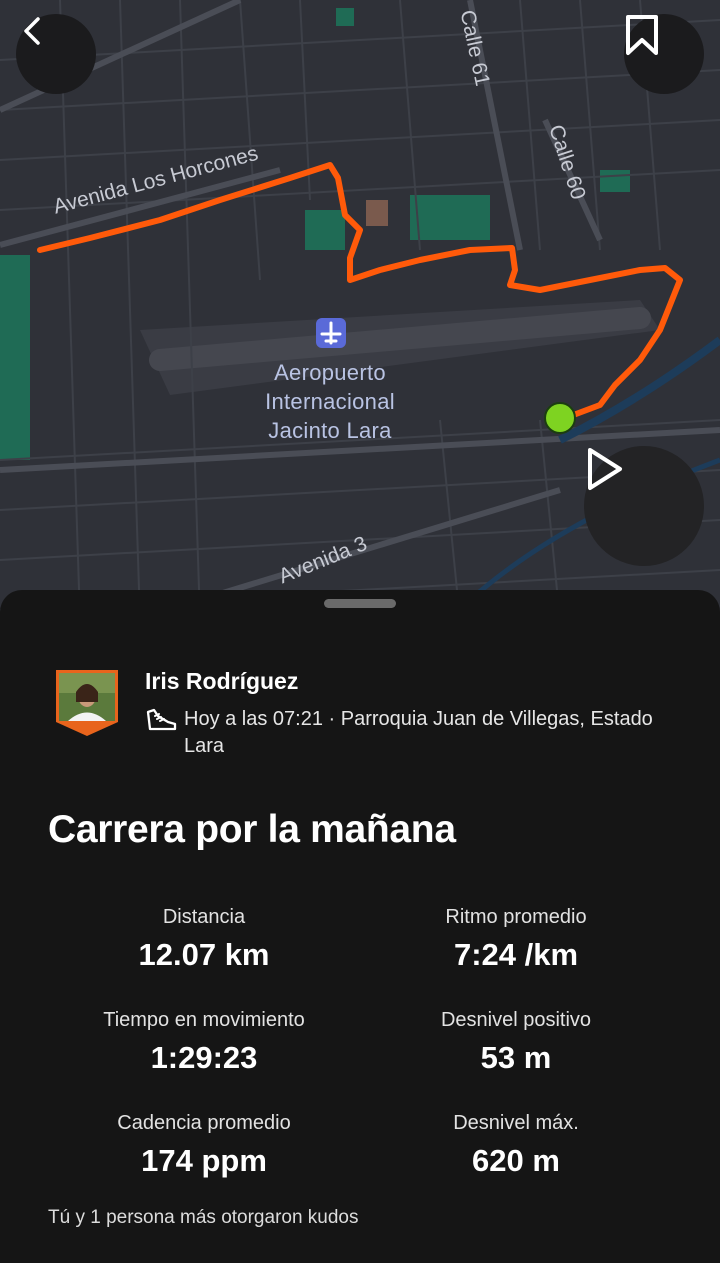 This screenshot has width=720, height=1263. Describe the element at coordinates (642, 35) in the screenshot. I see `bookmark-icon` at that location.